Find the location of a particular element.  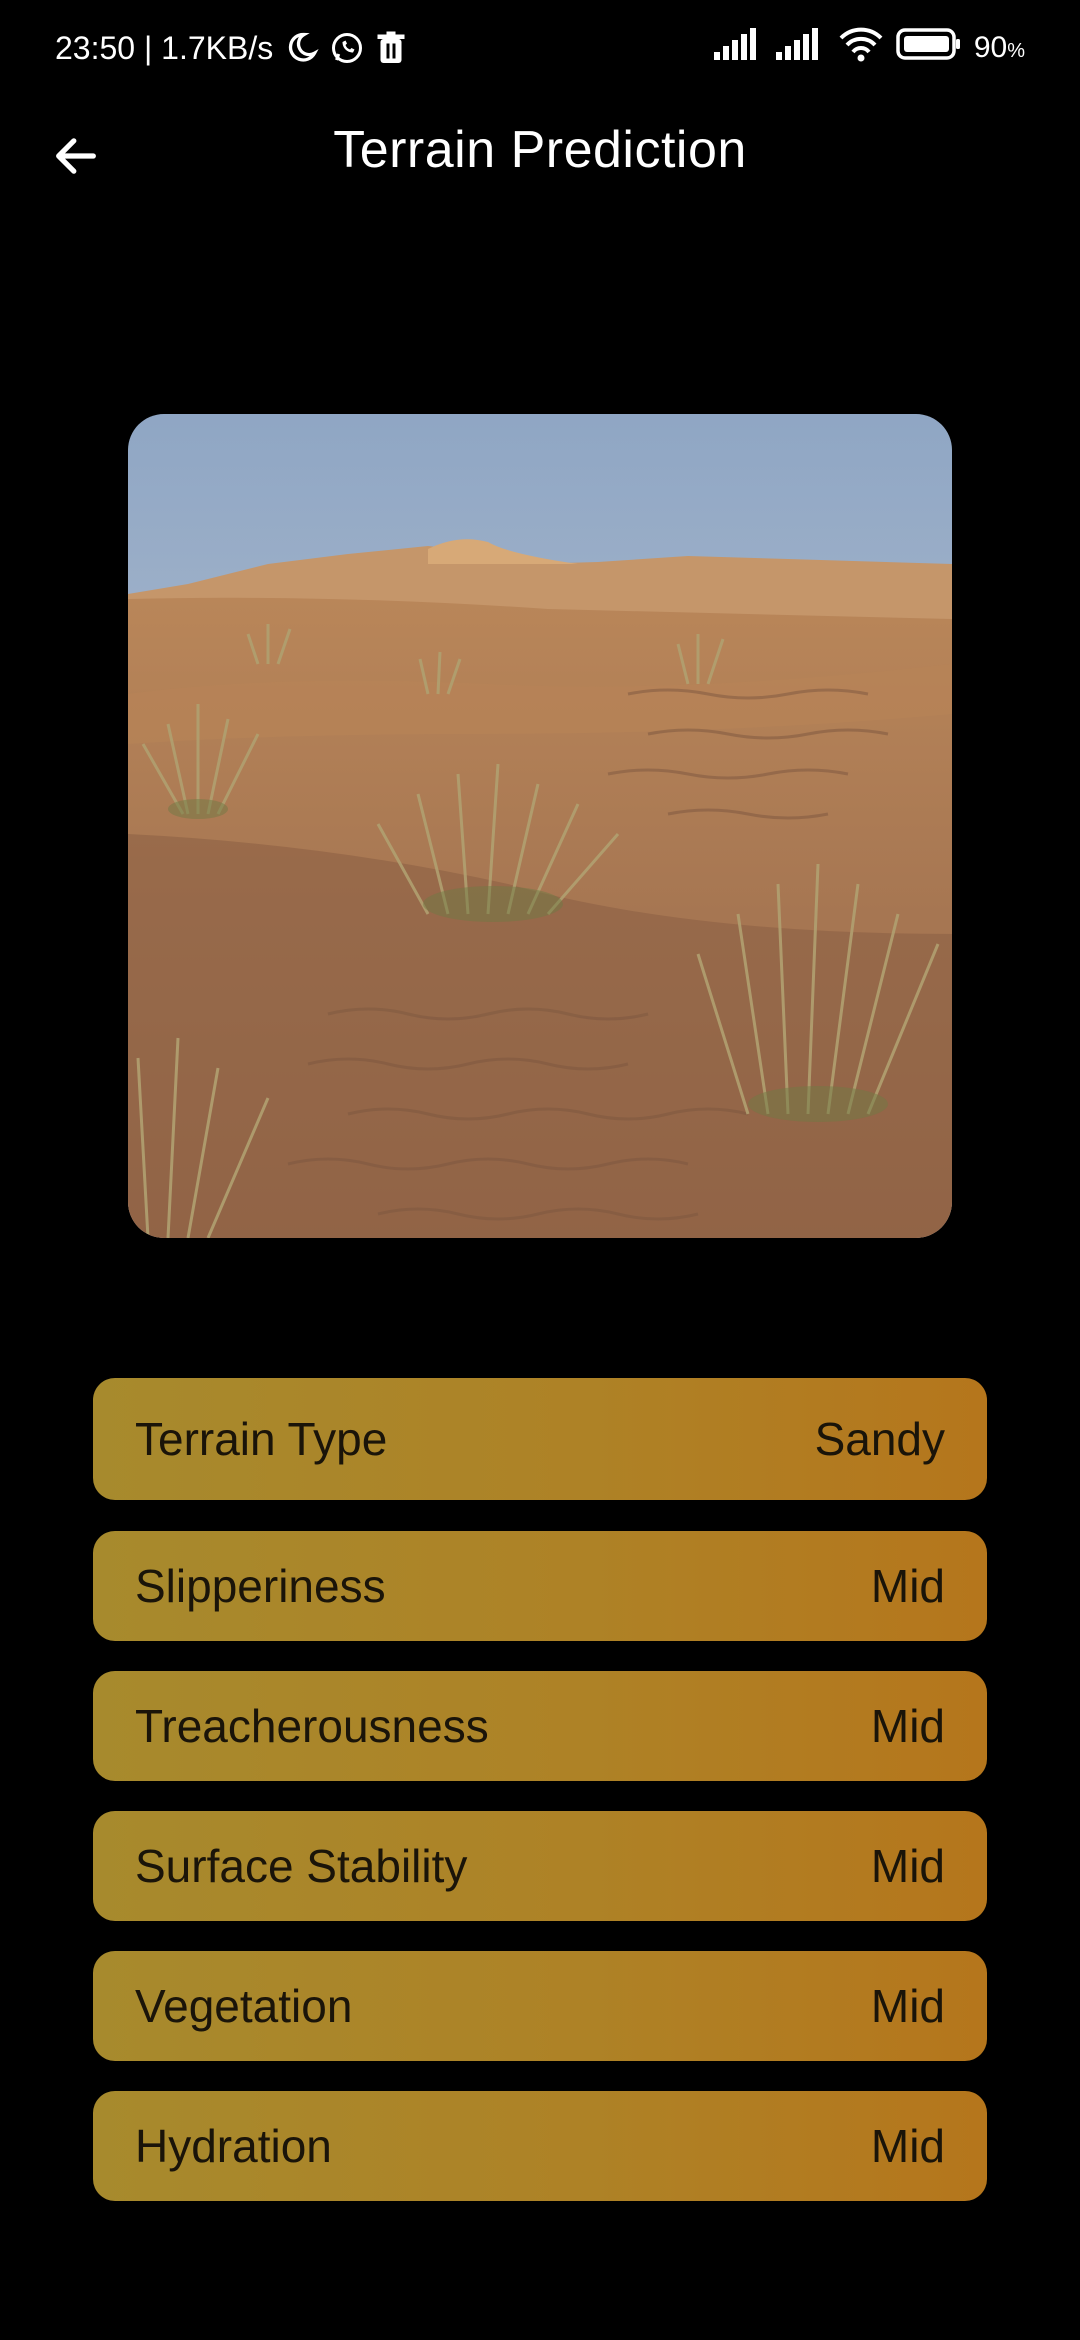

status-bar: 23:50 | 1.7KB/s 90% is located at coordinates (540, 48).